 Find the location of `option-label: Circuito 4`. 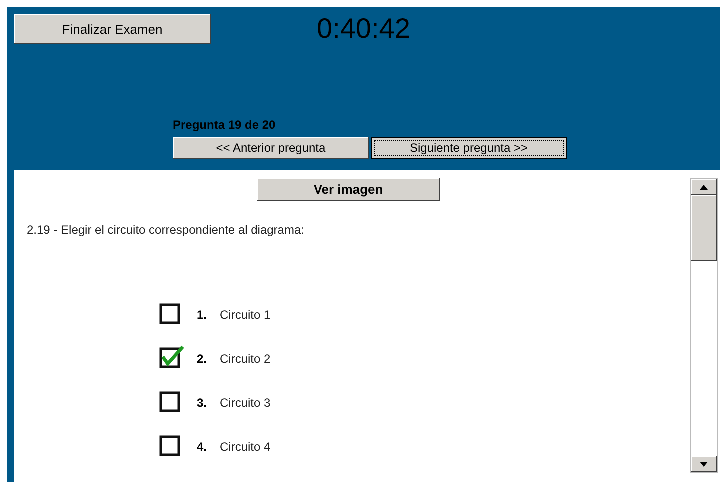

option-label: Circuito 4 is located at coordinates (245, 446).